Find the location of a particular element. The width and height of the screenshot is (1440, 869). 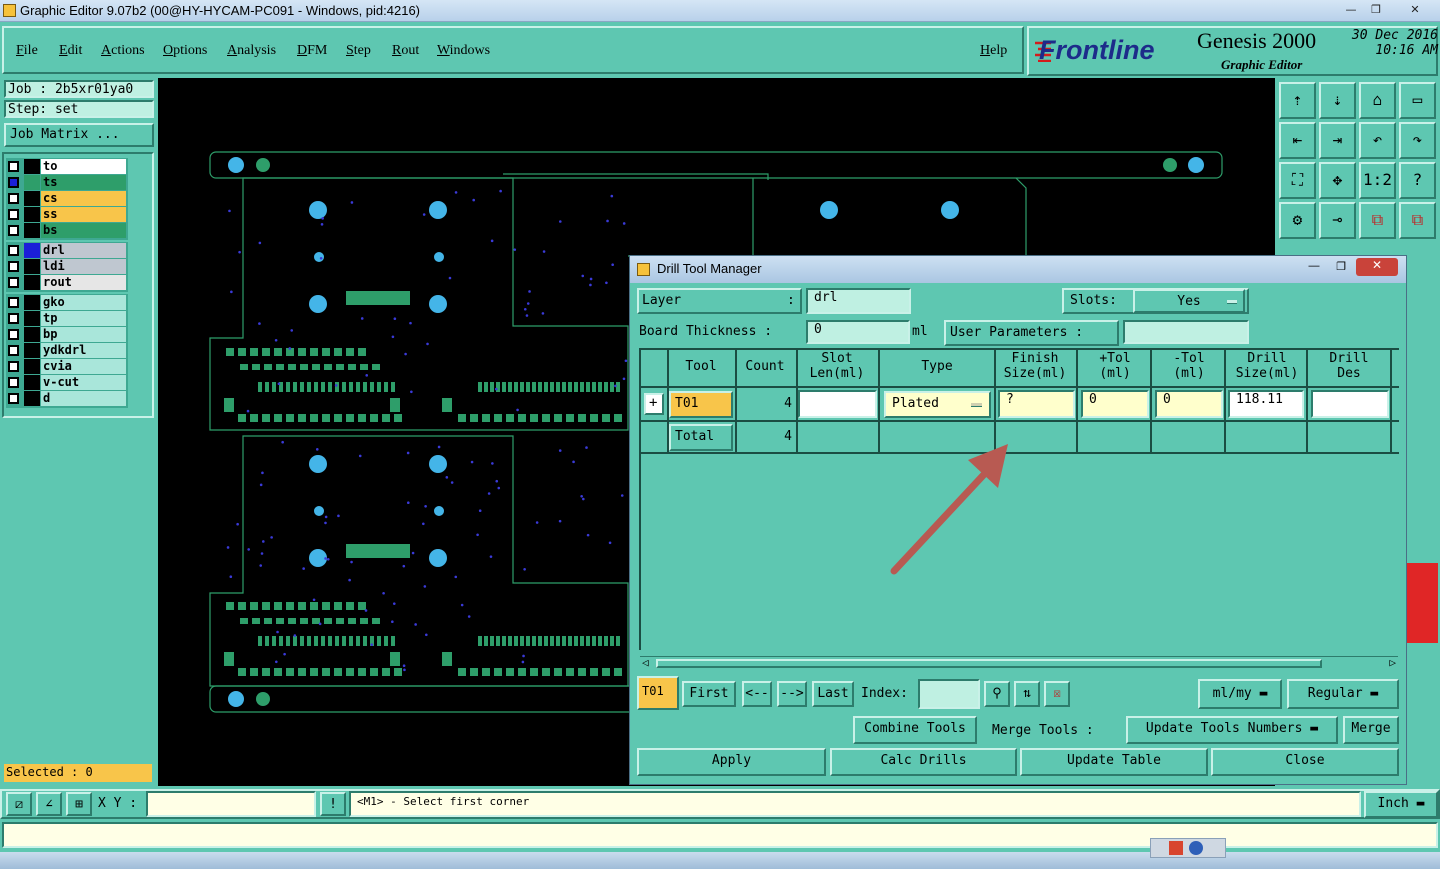

layer-name: cvia is located at coordinates (83, 366).